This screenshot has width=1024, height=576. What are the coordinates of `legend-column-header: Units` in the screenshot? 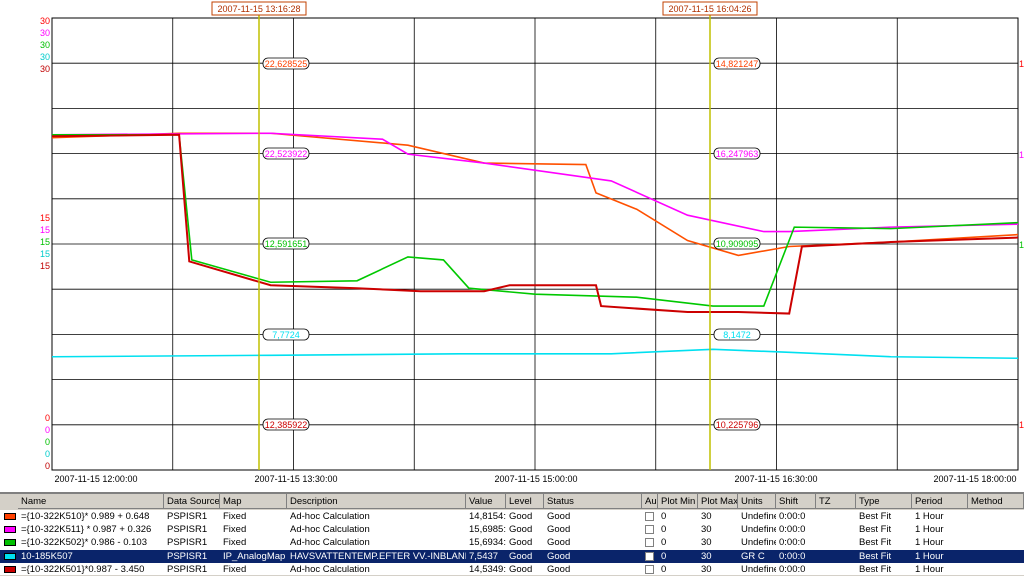 It's located at (757, 501).